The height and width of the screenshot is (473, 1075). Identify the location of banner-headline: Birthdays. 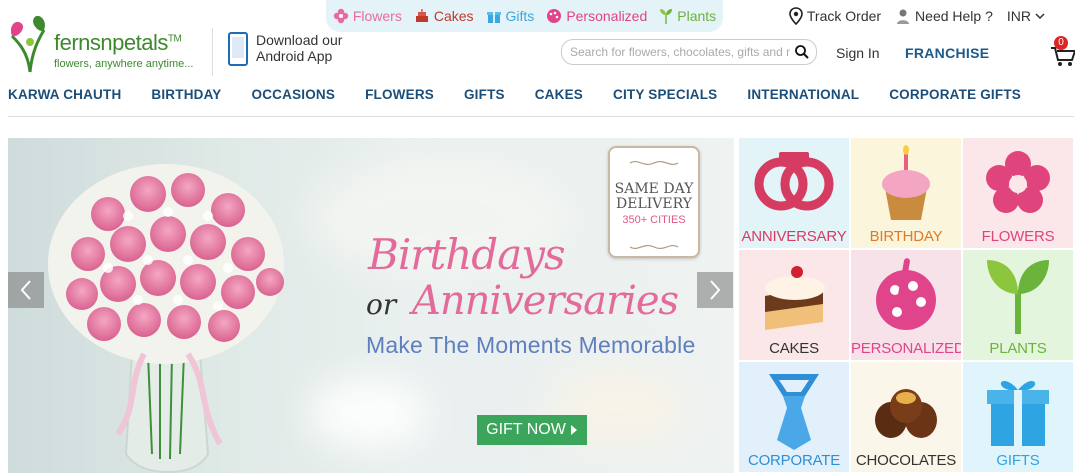
(467, 254).